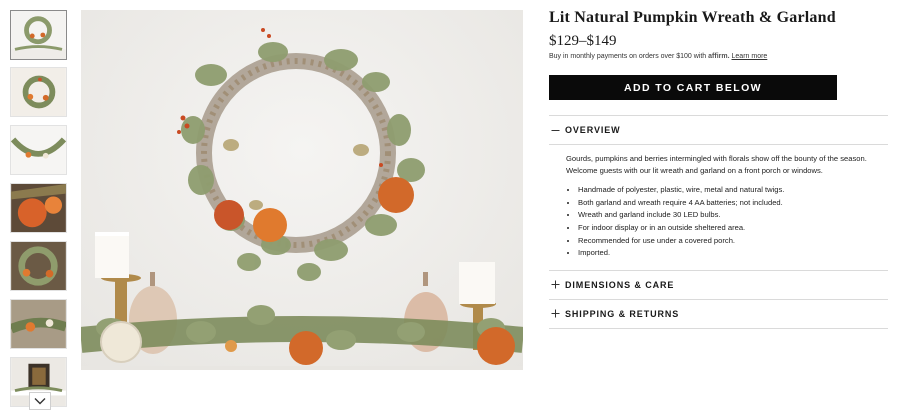 The height and width of the screenshot is (419, 899). I want to click on overview-toggle: OVERVIEW, so click(718, 130).